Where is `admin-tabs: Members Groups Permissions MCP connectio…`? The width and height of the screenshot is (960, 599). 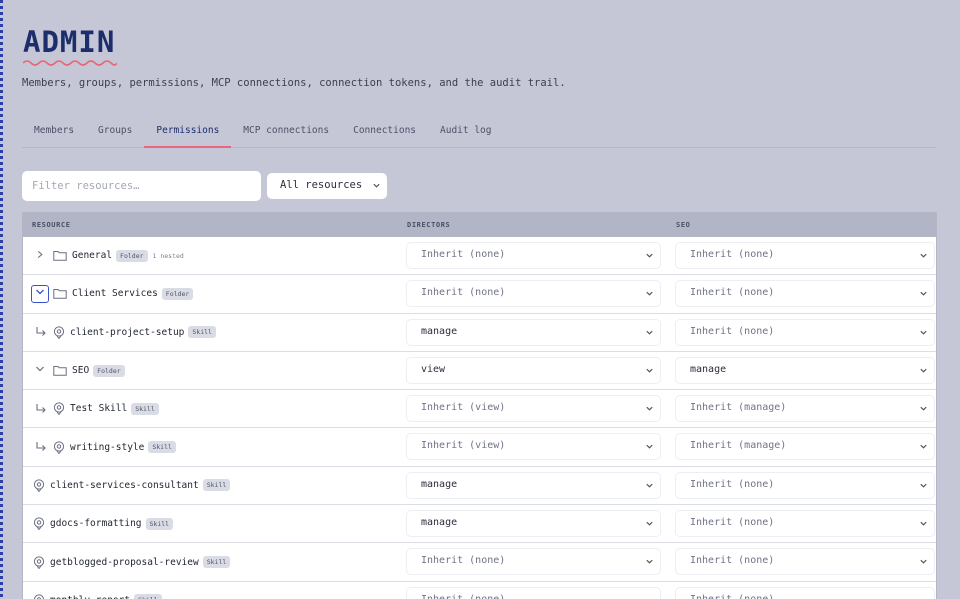 admin-tabs: Members Groups Permissions MCP connectio… is located at coordinates (479, 133).